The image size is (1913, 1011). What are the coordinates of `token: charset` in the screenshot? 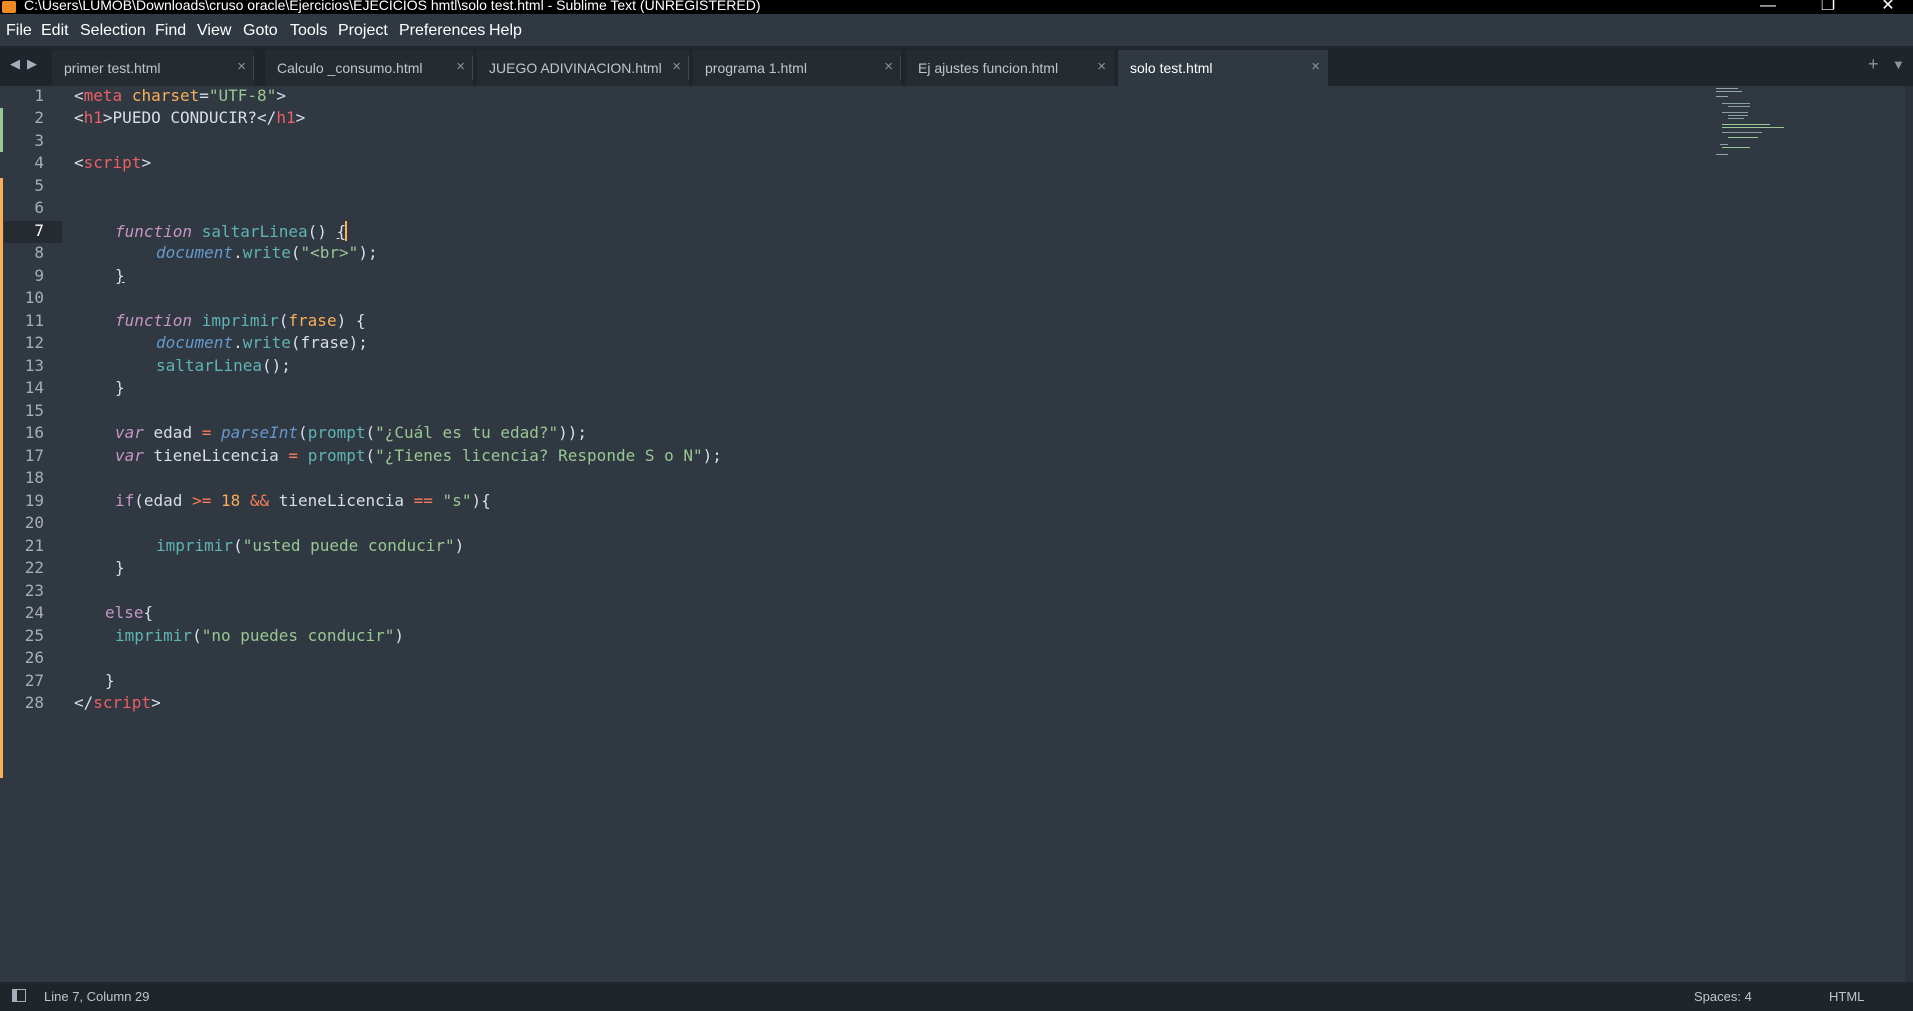 It's located at (165, 95).